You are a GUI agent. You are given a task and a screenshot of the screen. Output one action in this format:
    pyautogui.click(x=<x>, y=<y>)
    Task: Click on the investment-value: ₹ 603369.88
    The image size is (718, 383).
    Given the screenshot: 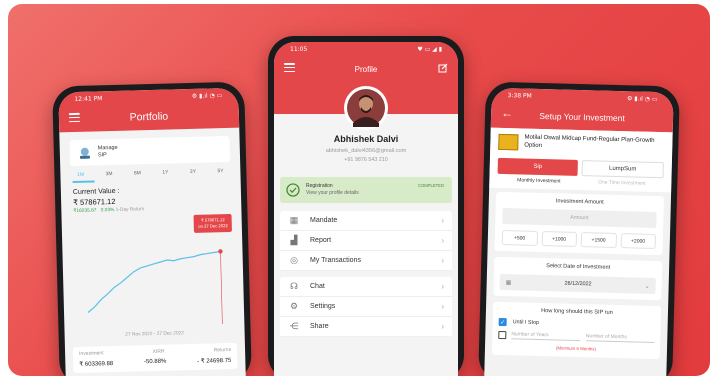 What is the action you would take?
    pyautogui.click(x=96, y=364)
    